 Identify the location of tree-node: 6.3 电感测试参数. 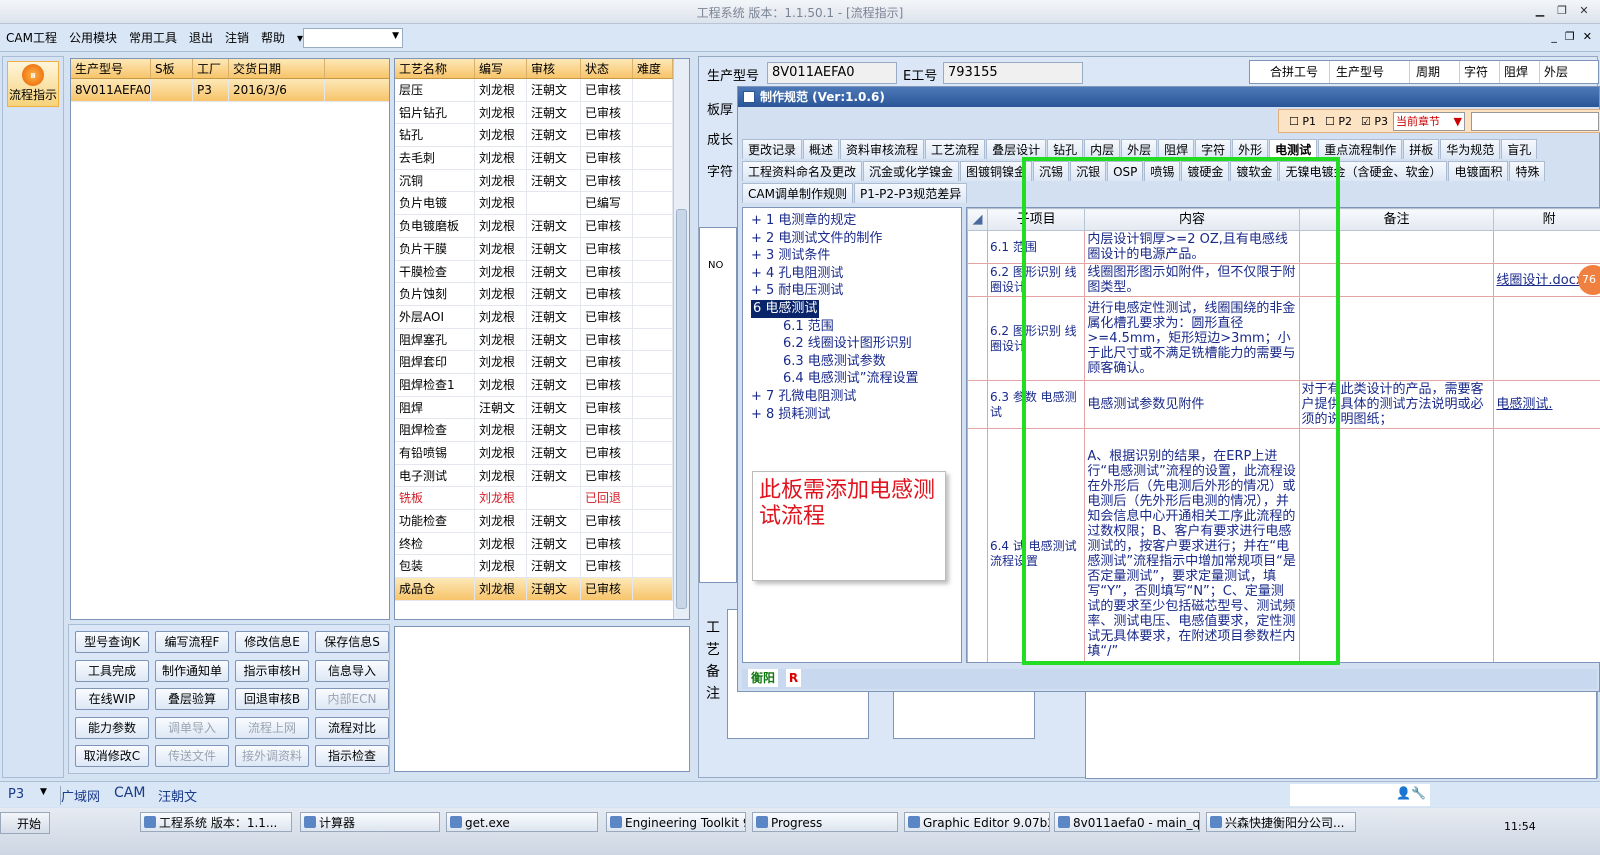
(852, 362).